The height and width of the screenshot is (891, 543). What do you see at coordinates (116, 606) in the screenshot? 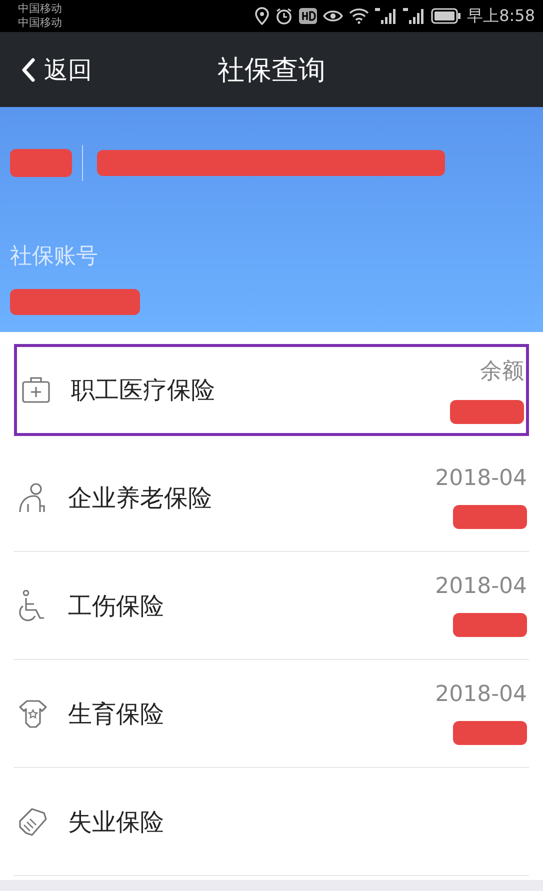
I see `insurance-name: 工伤保险` at bounding box center [116, 606].